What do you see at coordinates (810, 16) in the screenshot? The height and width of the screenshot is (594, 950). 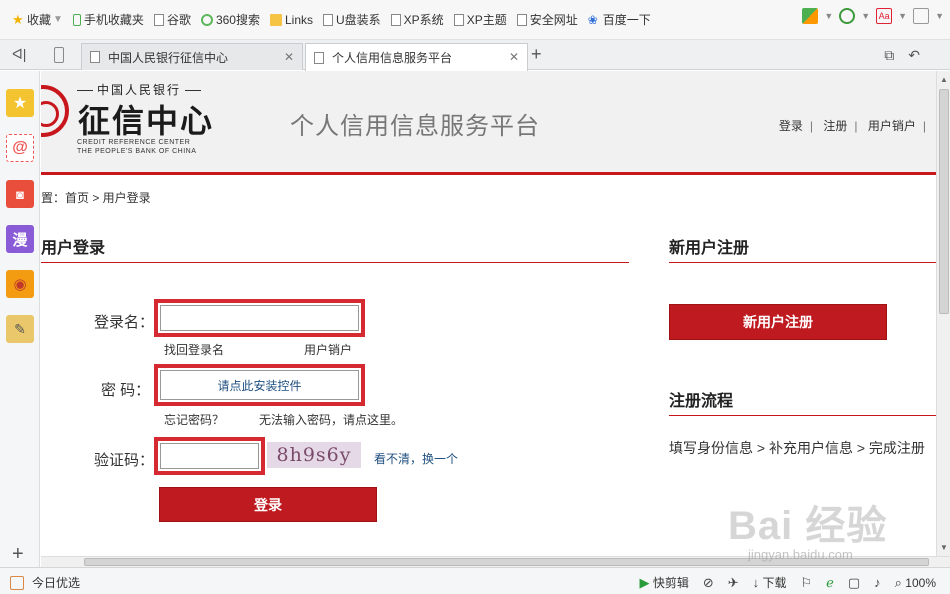 I see `apps-icon` at bounding box center [810, 16].